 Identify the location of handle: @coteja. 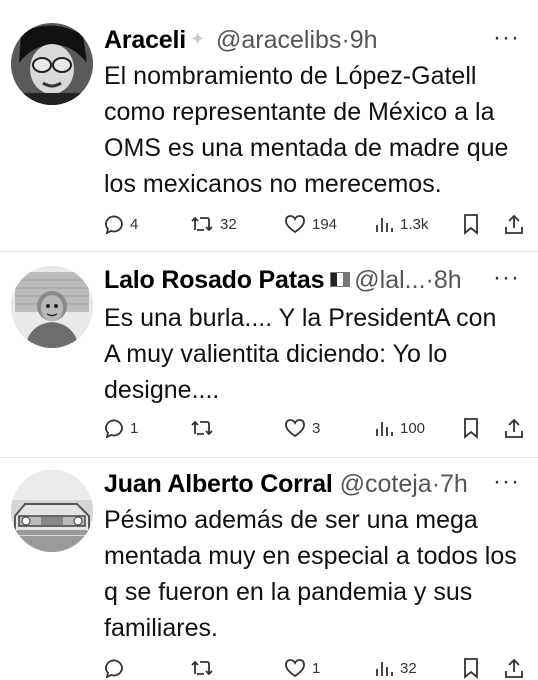
(386, 484).